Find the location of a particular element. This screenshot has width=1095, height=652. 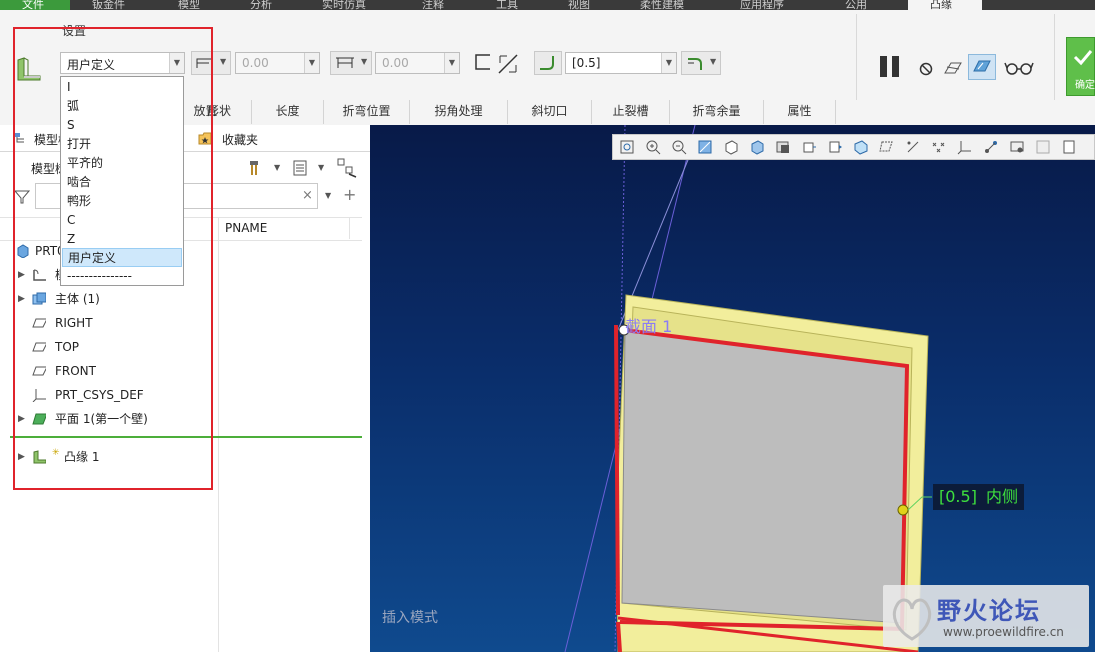

repaint-icon is located at coordinates (705, 147).